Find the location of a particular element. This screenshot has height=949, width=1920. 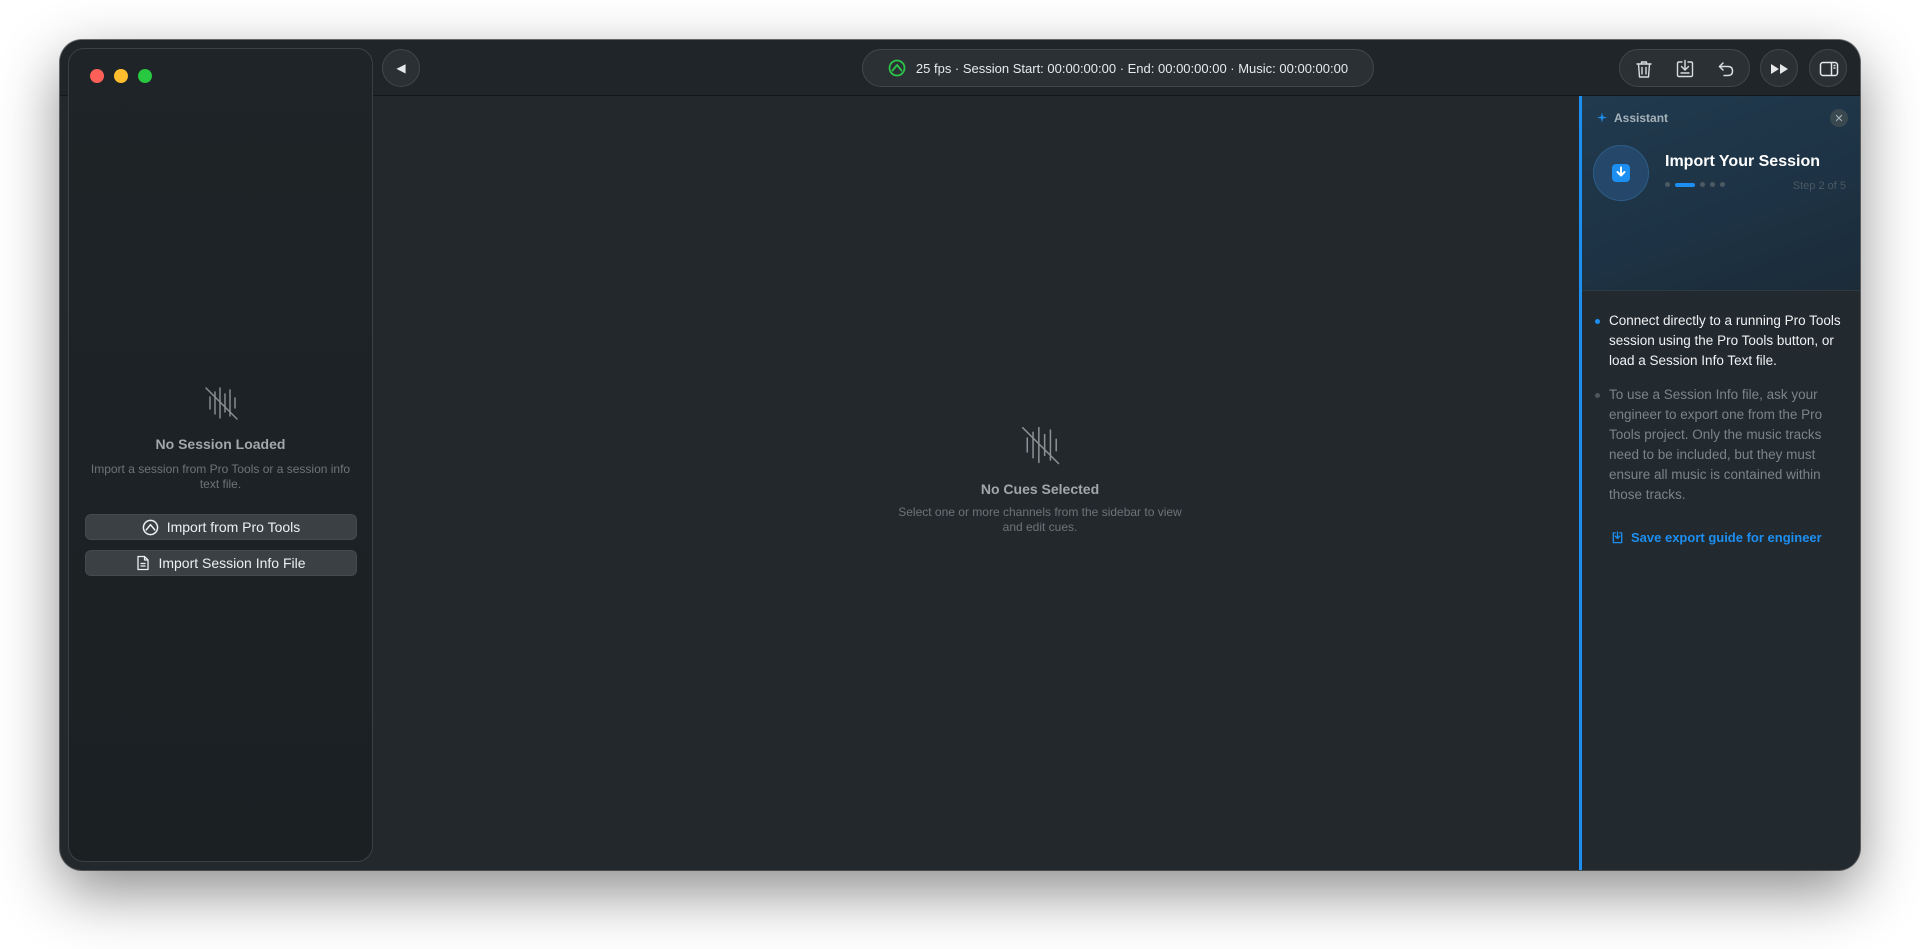

back-button: ◀ is located at coordinates (401, 68).